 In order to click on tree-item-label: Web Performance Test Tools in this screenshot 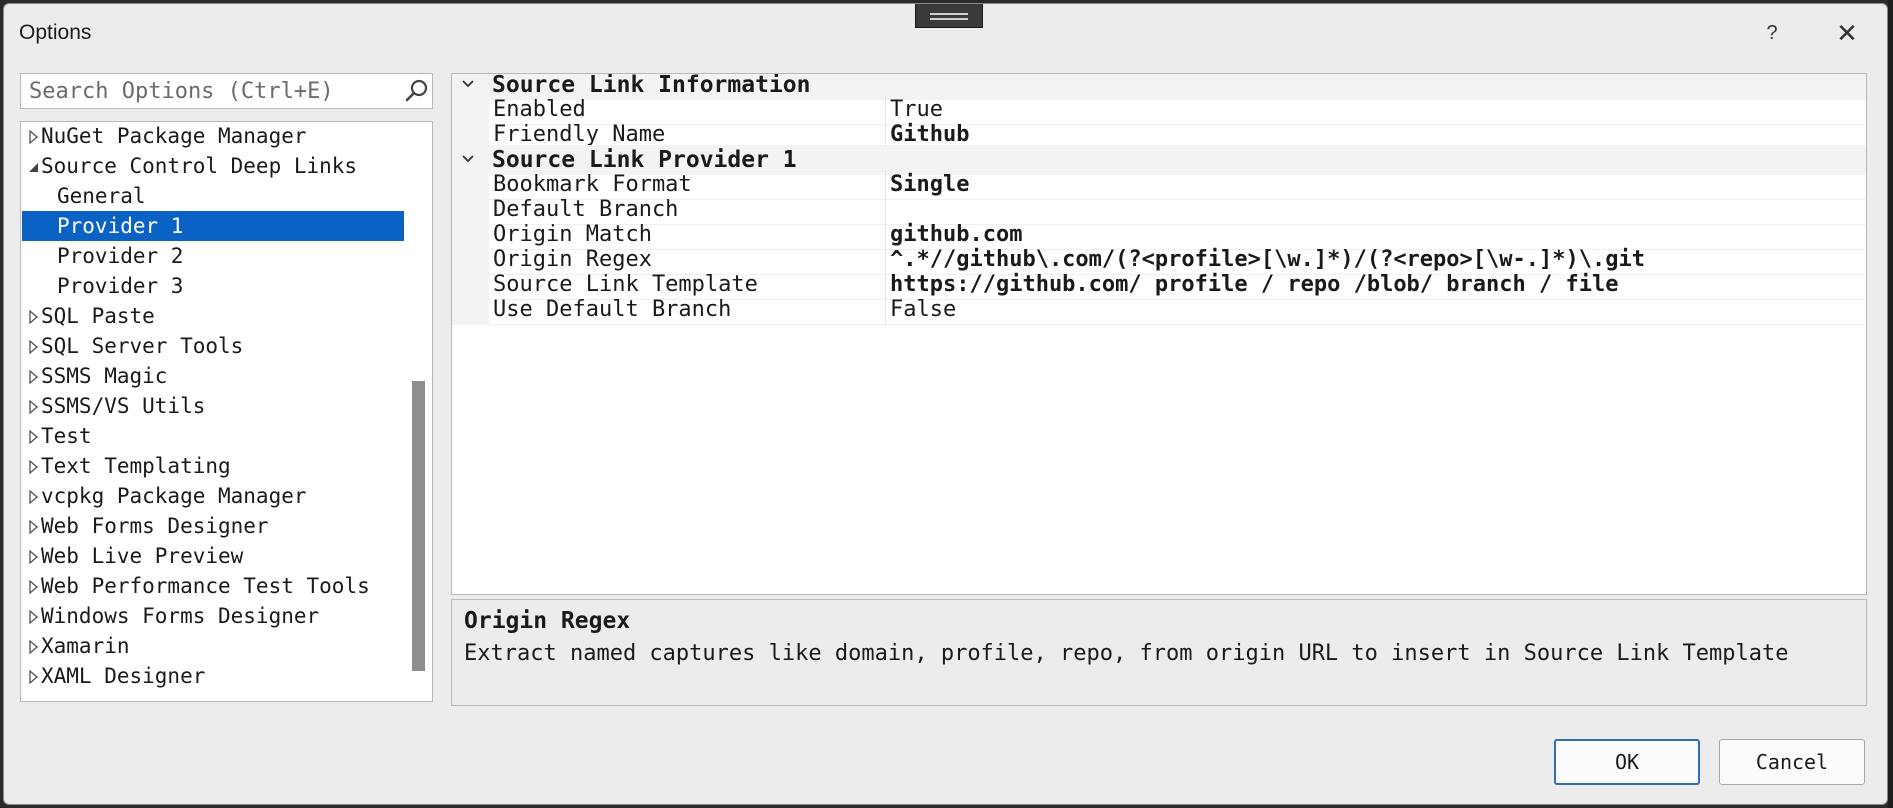, I will do `click(205, 586)`.